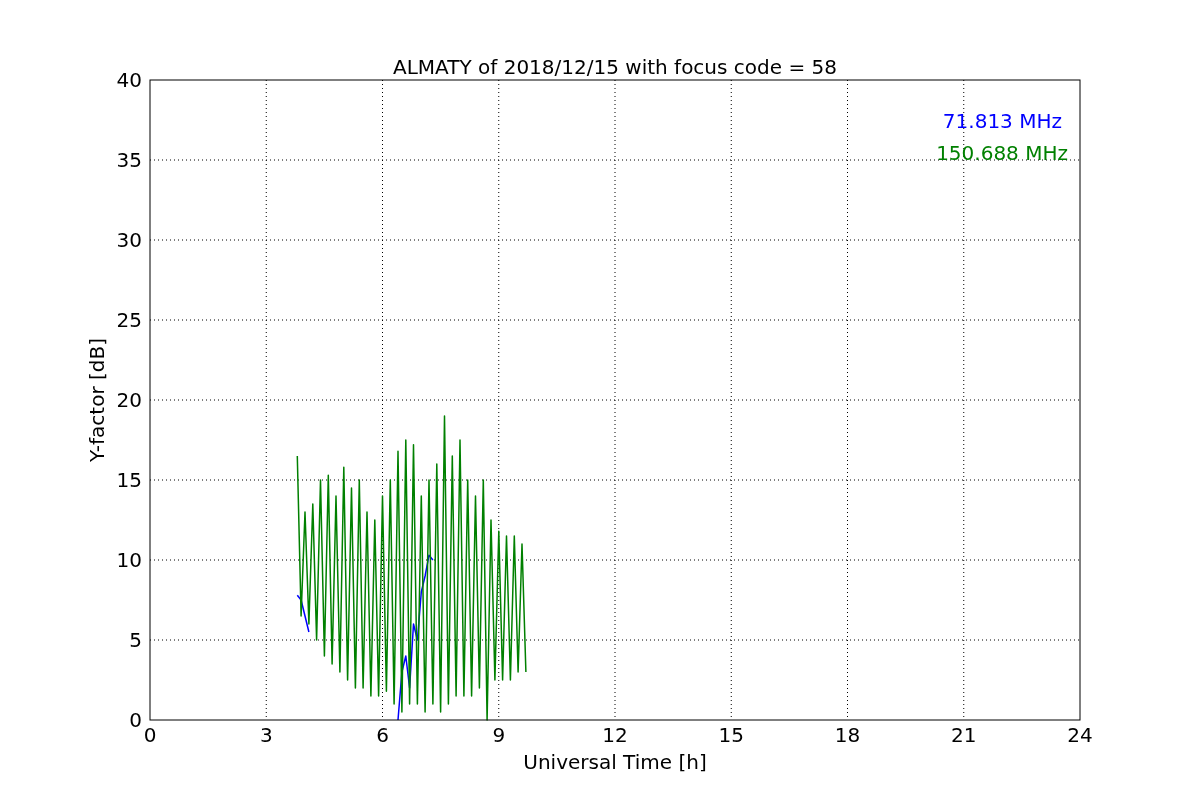  Describe the element at coordinates (129, 160) in the screenshot. I see `y-tick-label: 35` at that location.